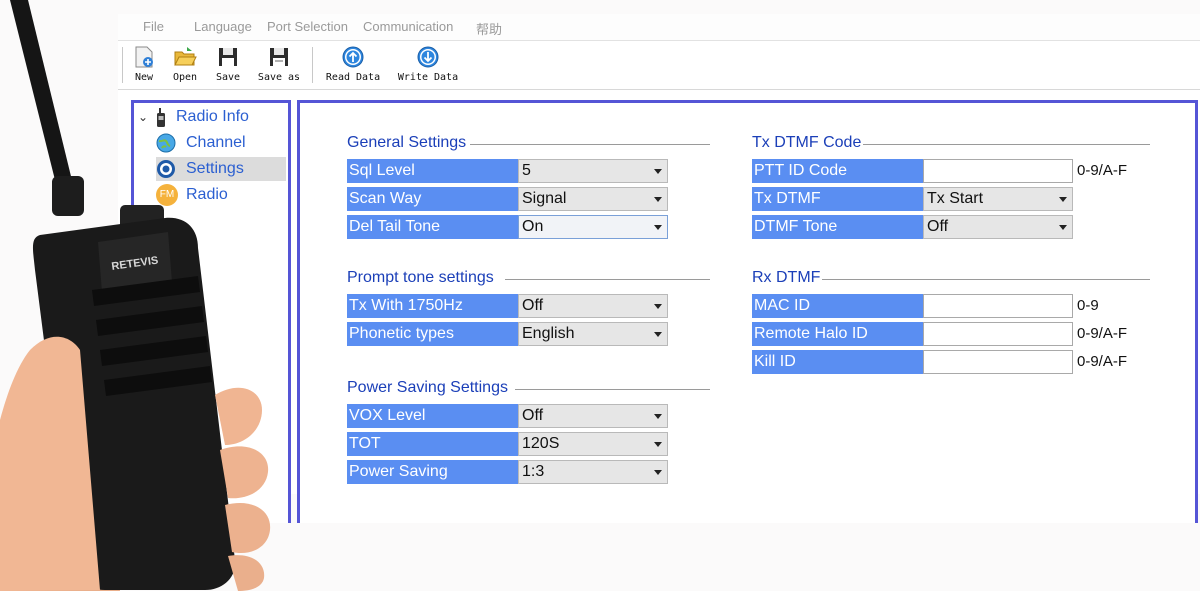 Image resolution: width=1200 pixels, height=591 pixels. Describe the element at coordinates (998, 227) in the screenshot. I see `dtmf-tone-dropdown: Off` at that location.